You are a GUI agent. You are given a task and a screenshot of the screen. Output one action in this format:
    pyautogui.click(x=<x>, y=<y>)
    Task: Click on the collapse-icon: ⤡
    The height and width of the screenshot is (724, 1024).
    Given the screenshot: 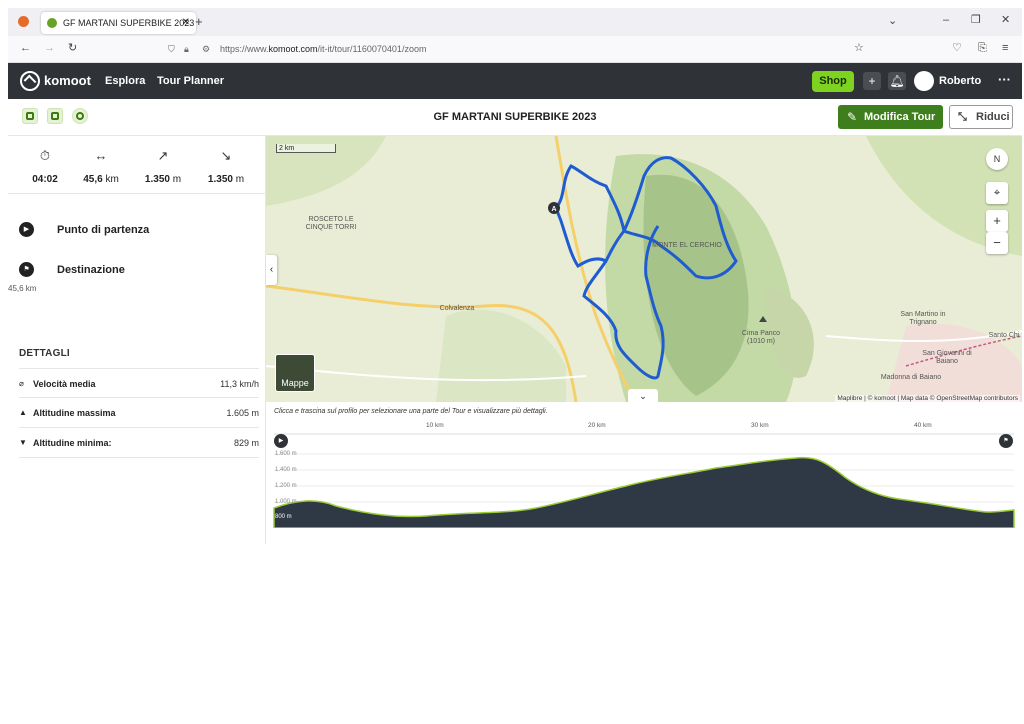 What is the action you would take?
    pyautogui.click(x=962, y=117)
    